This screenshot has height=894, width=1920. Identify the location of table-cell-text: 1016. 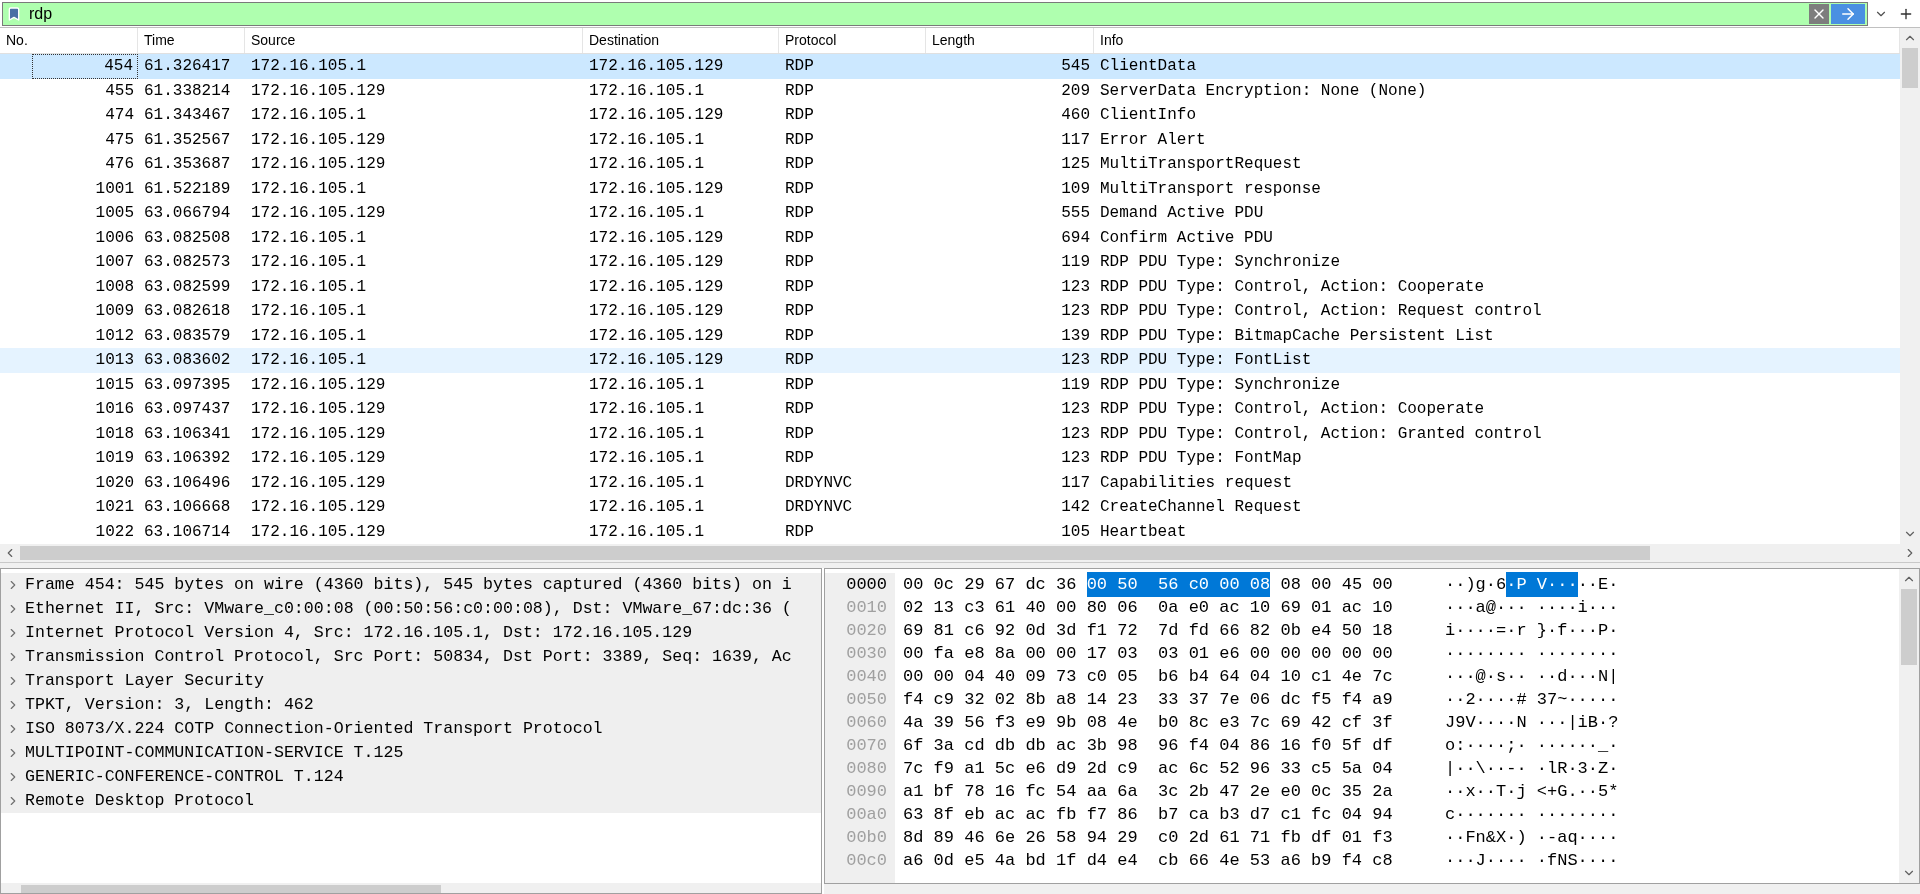
(114, 410).